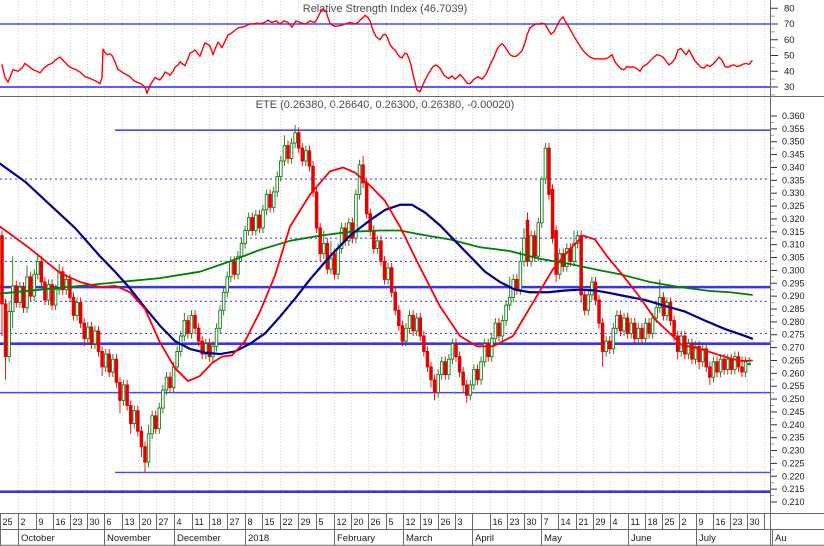 Image resolution: width=824 pixels, height=546 pixels. What do you see at coordinates (566, 522) in the screenshot?
I see `svg-text: 14` at bounding box center [566, 522].